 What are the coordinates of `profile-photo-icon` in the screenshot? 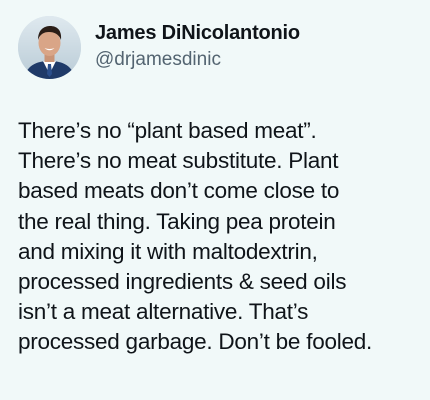 It's located at (49, 47).